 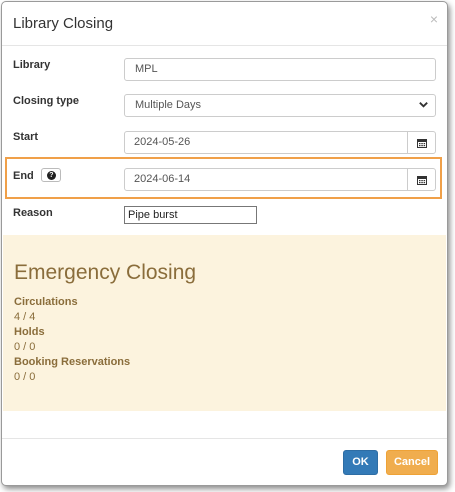 I want to click on cancel-button: Cancel, so click(x=412, y=462).